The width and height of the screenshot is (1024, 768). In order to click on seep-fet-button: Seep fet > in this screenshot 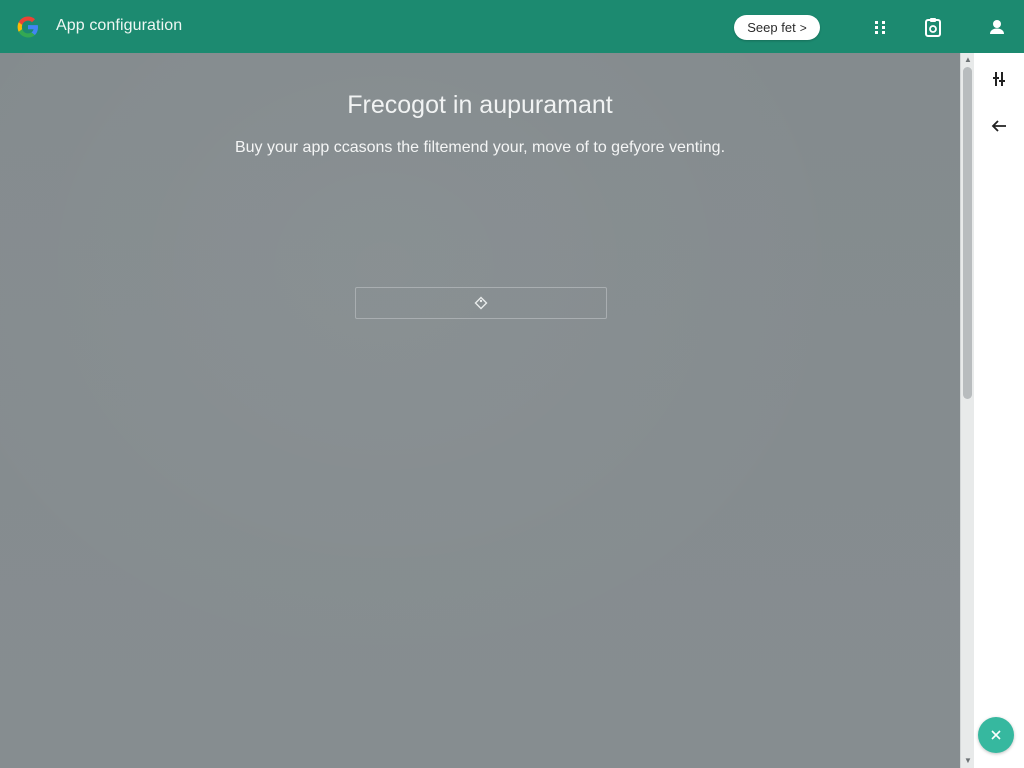, I will do `click(777, 27)`.